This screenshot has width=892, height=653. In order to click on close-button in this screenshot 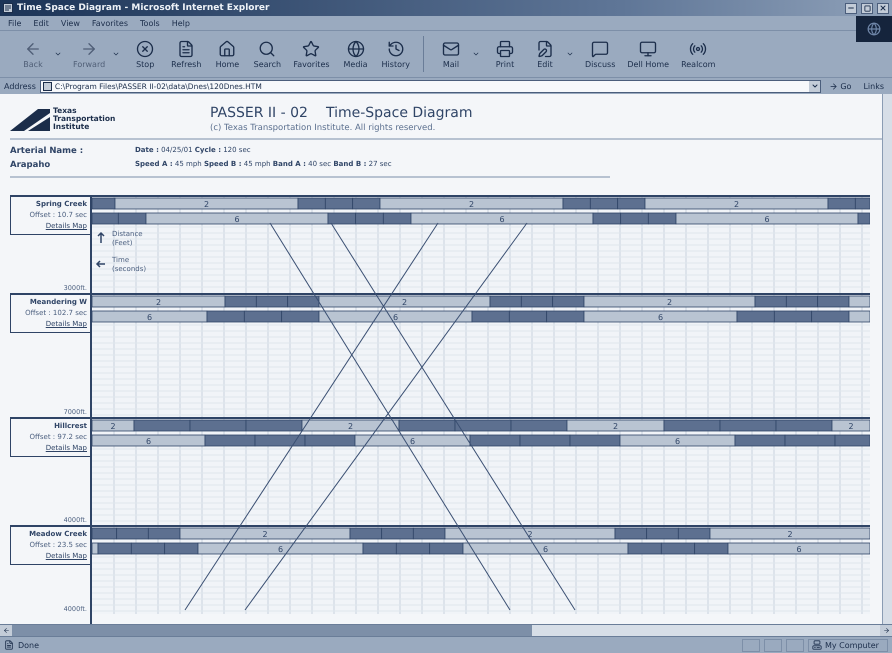, I will do `click(883, 8)`.